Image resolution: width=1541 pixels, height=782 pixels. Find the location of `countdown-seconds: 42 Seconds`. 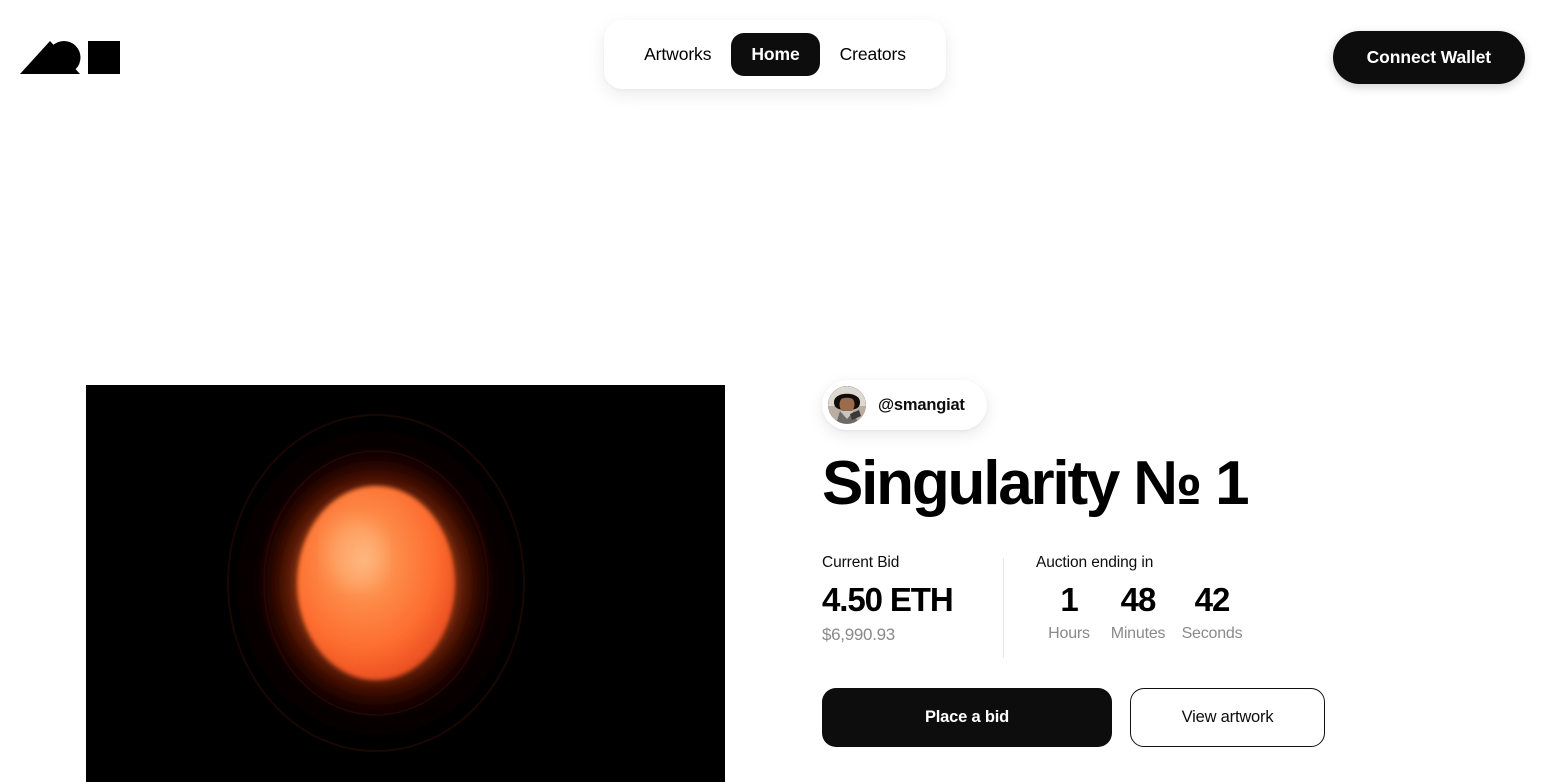

countdown-seconds: 42 Seconds is located at coordinates (1212, 611).